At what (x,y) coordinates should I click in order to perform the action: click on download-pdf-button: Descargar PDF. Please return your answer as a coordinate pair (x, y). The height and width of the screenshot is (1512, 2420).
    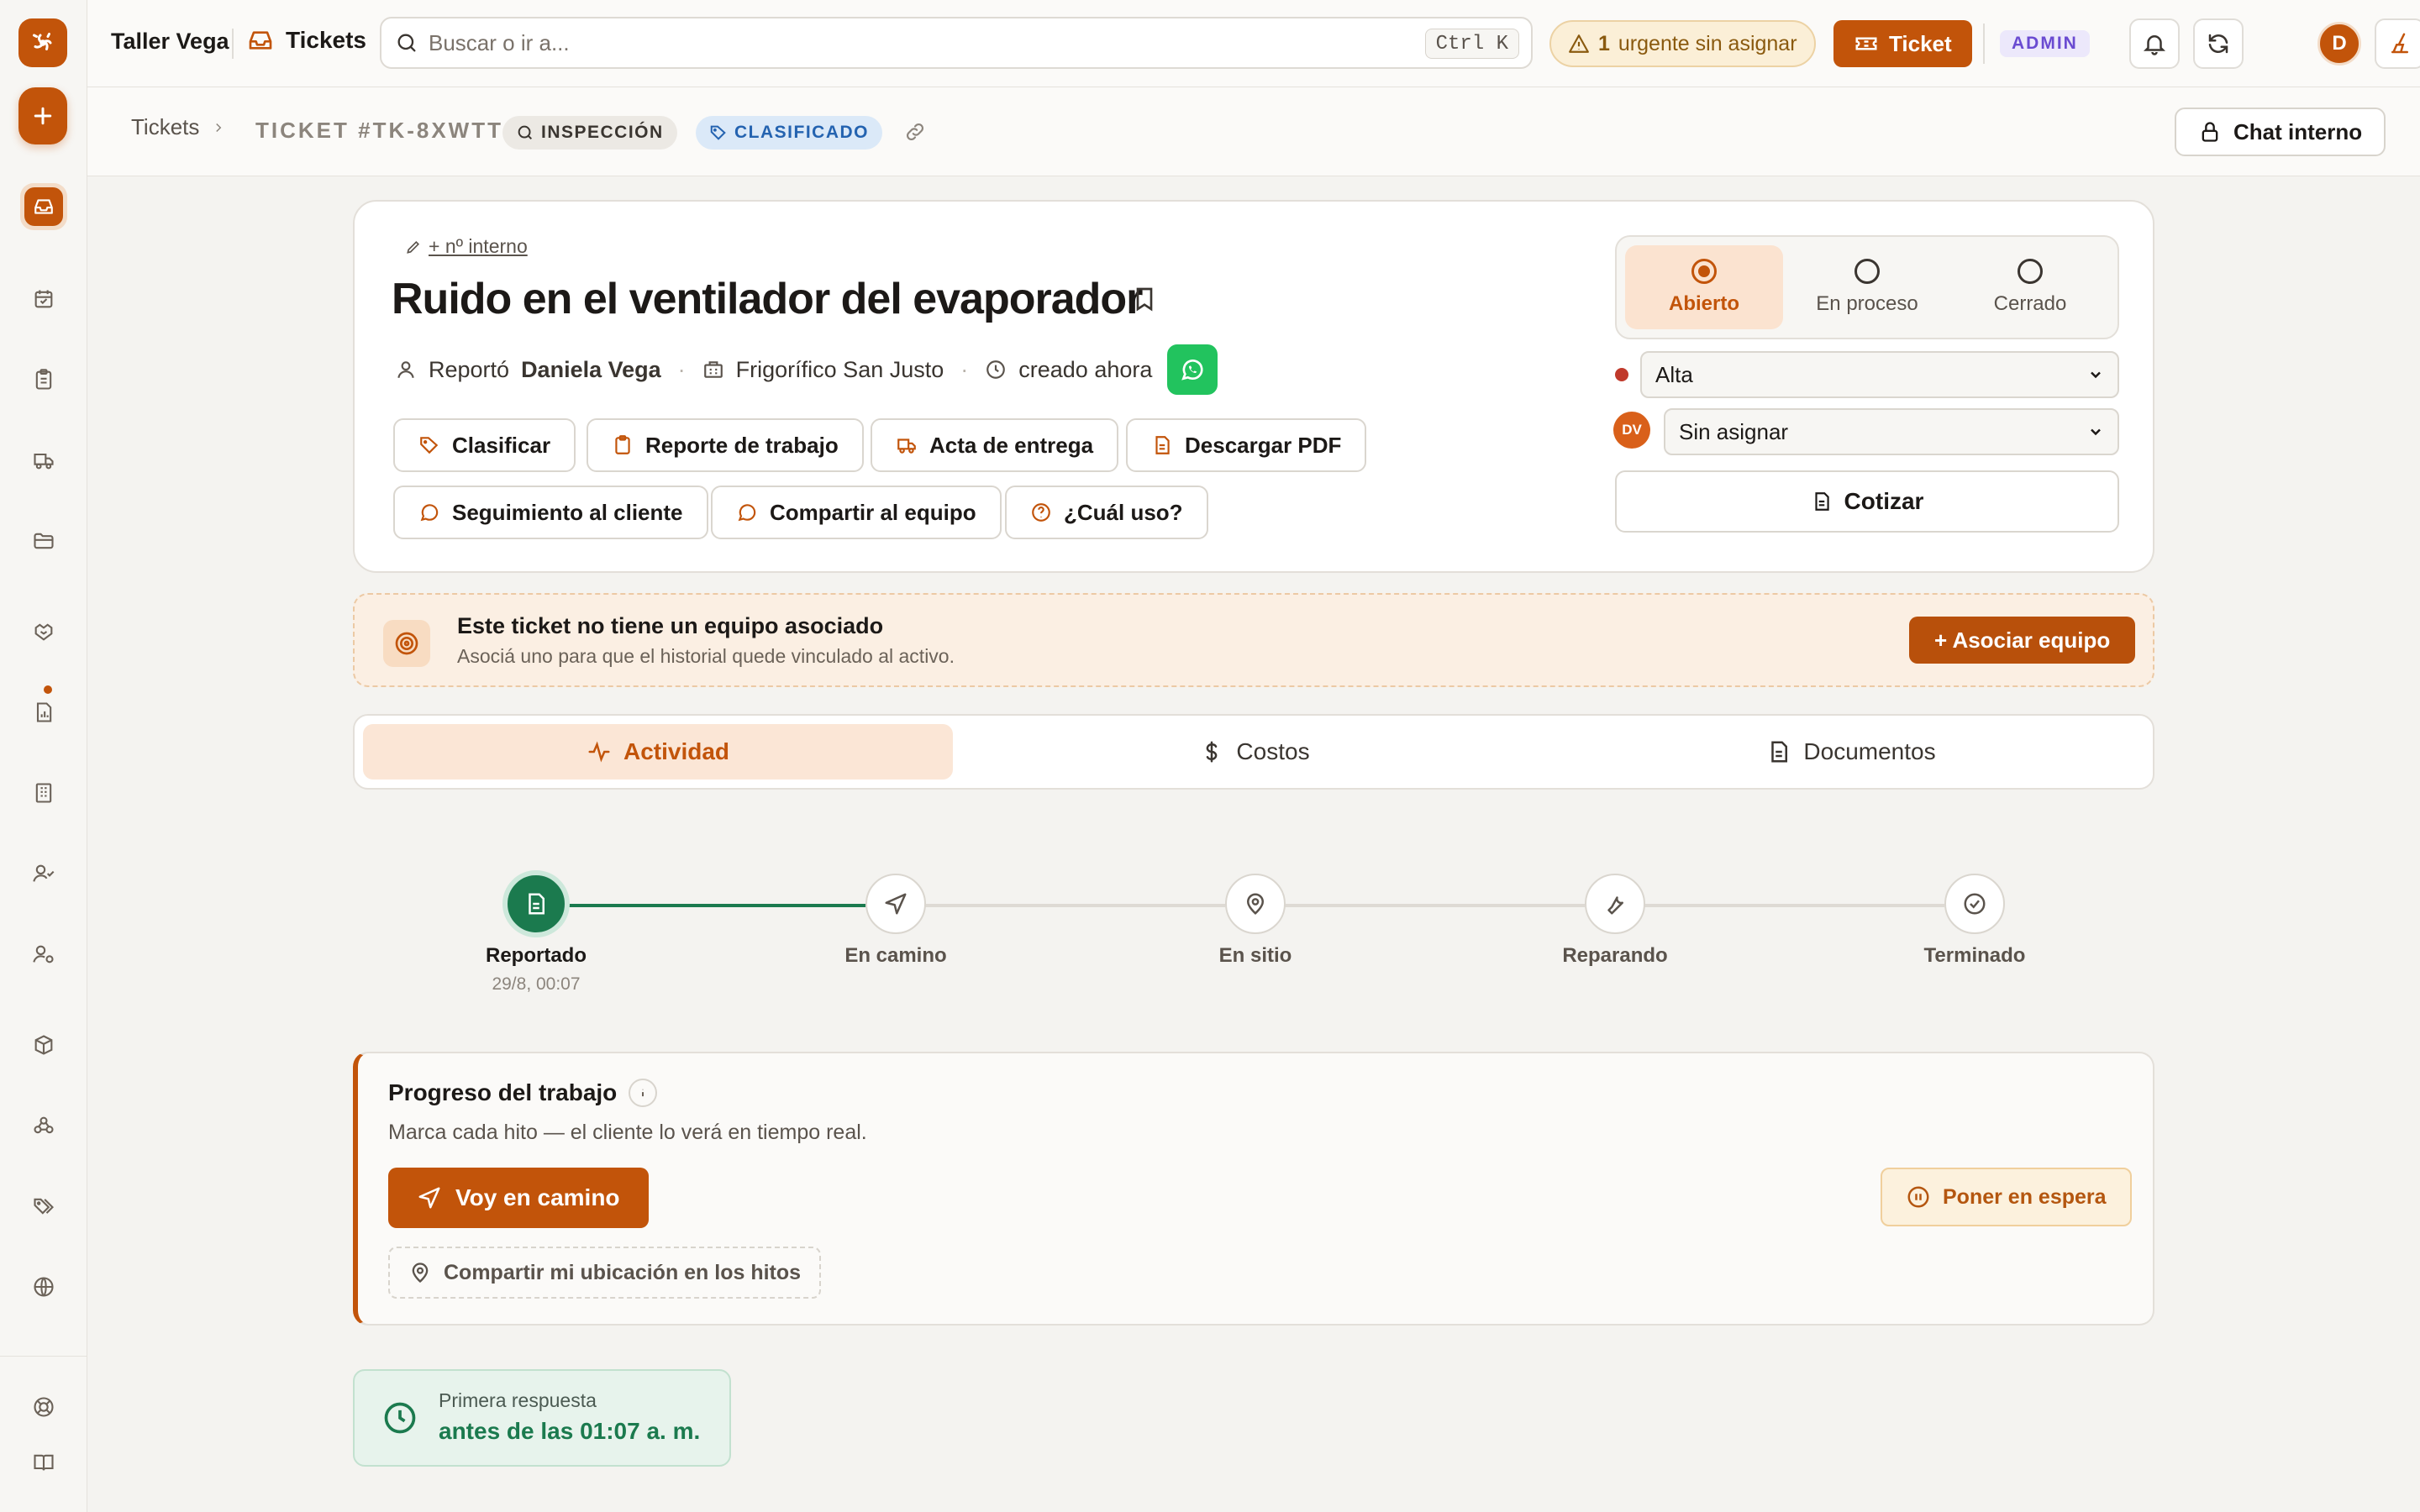
    Looking at the image, I should click on (1246, 445).